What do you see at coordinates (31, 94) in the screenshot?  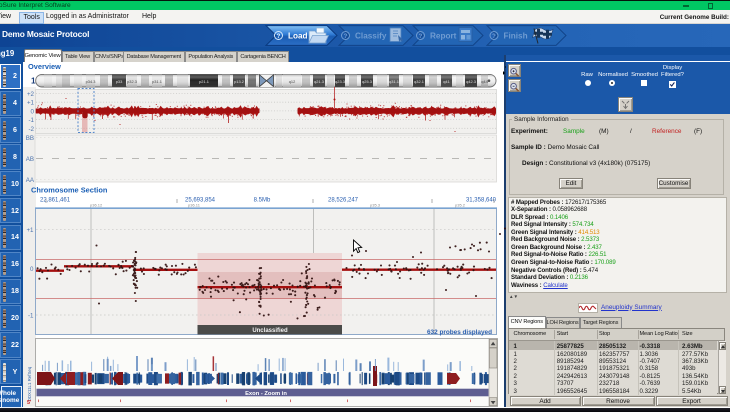 I see `svg-text: +2` at bounding box center [31, 94].